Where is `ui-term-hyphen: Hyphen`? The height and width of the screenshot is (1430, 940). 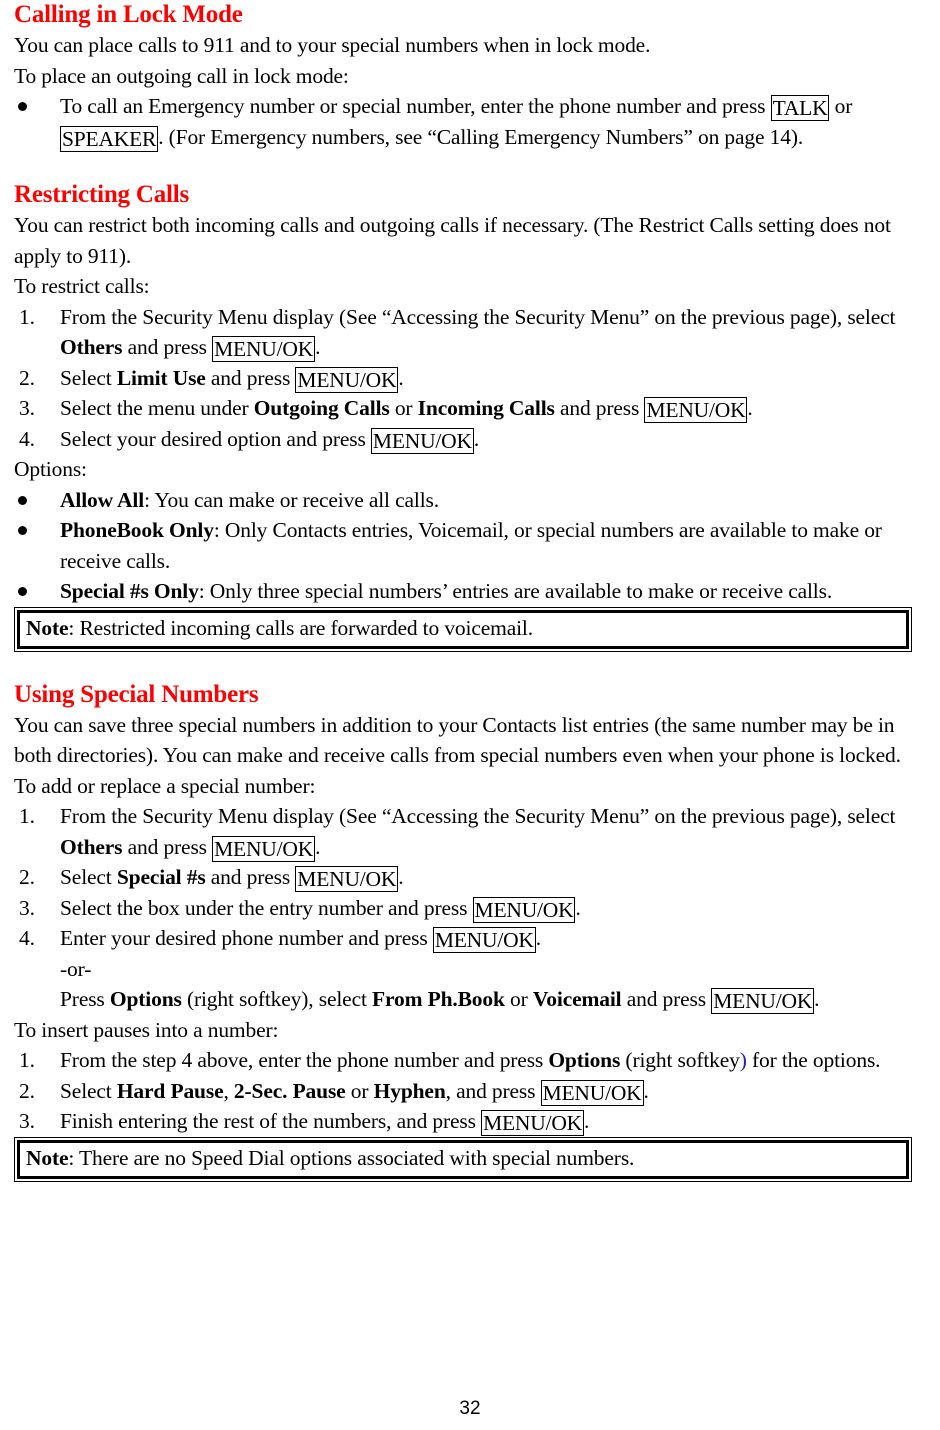
ui-term-hyphen: Hyphen is located at coordinates (409, 1090).